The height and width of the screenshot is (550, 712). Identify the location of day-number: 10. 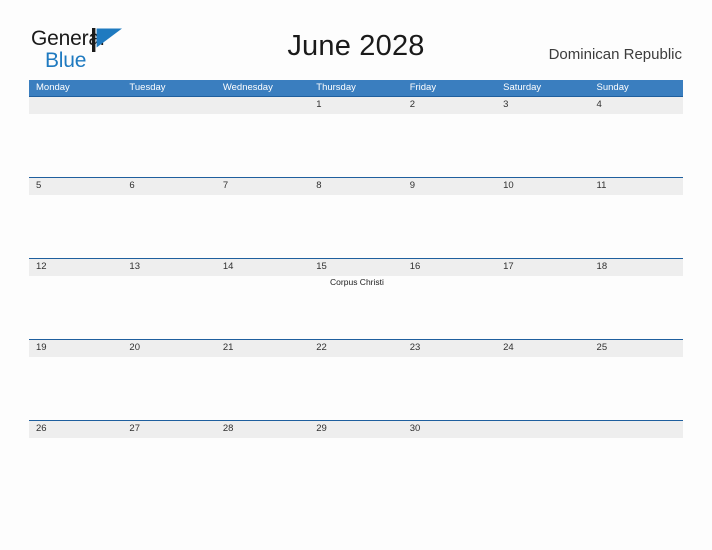
(508, 185).